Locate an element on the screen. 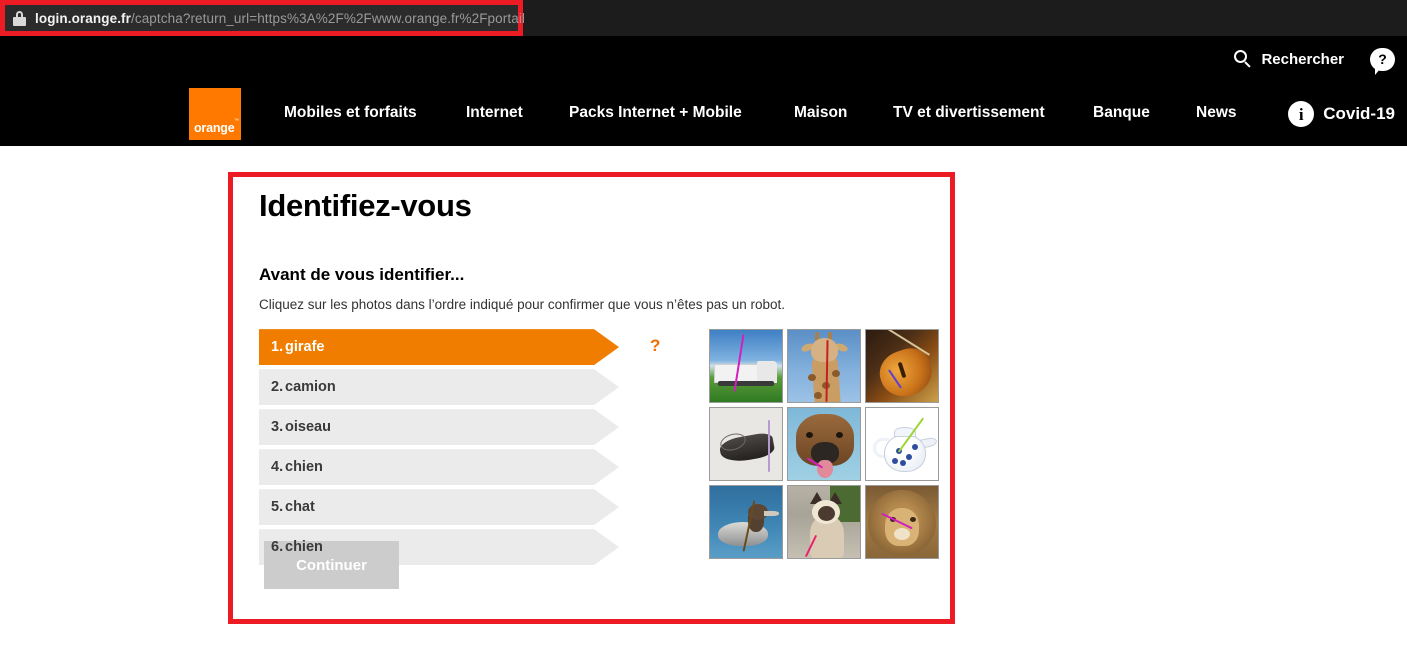 This screenshot has width=1407, height=668. padlock-icon is located at coordinates (19, 18).